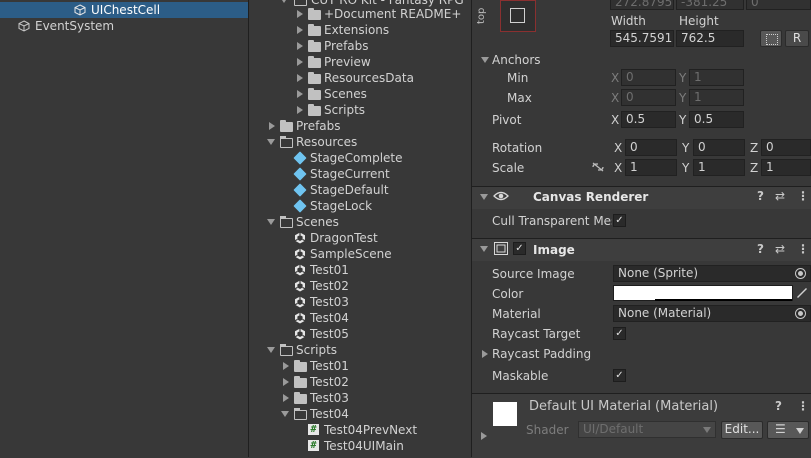  Describe the element at coordinates (286, 350) in the screenshot. I see `folder-open-icon` at that location.